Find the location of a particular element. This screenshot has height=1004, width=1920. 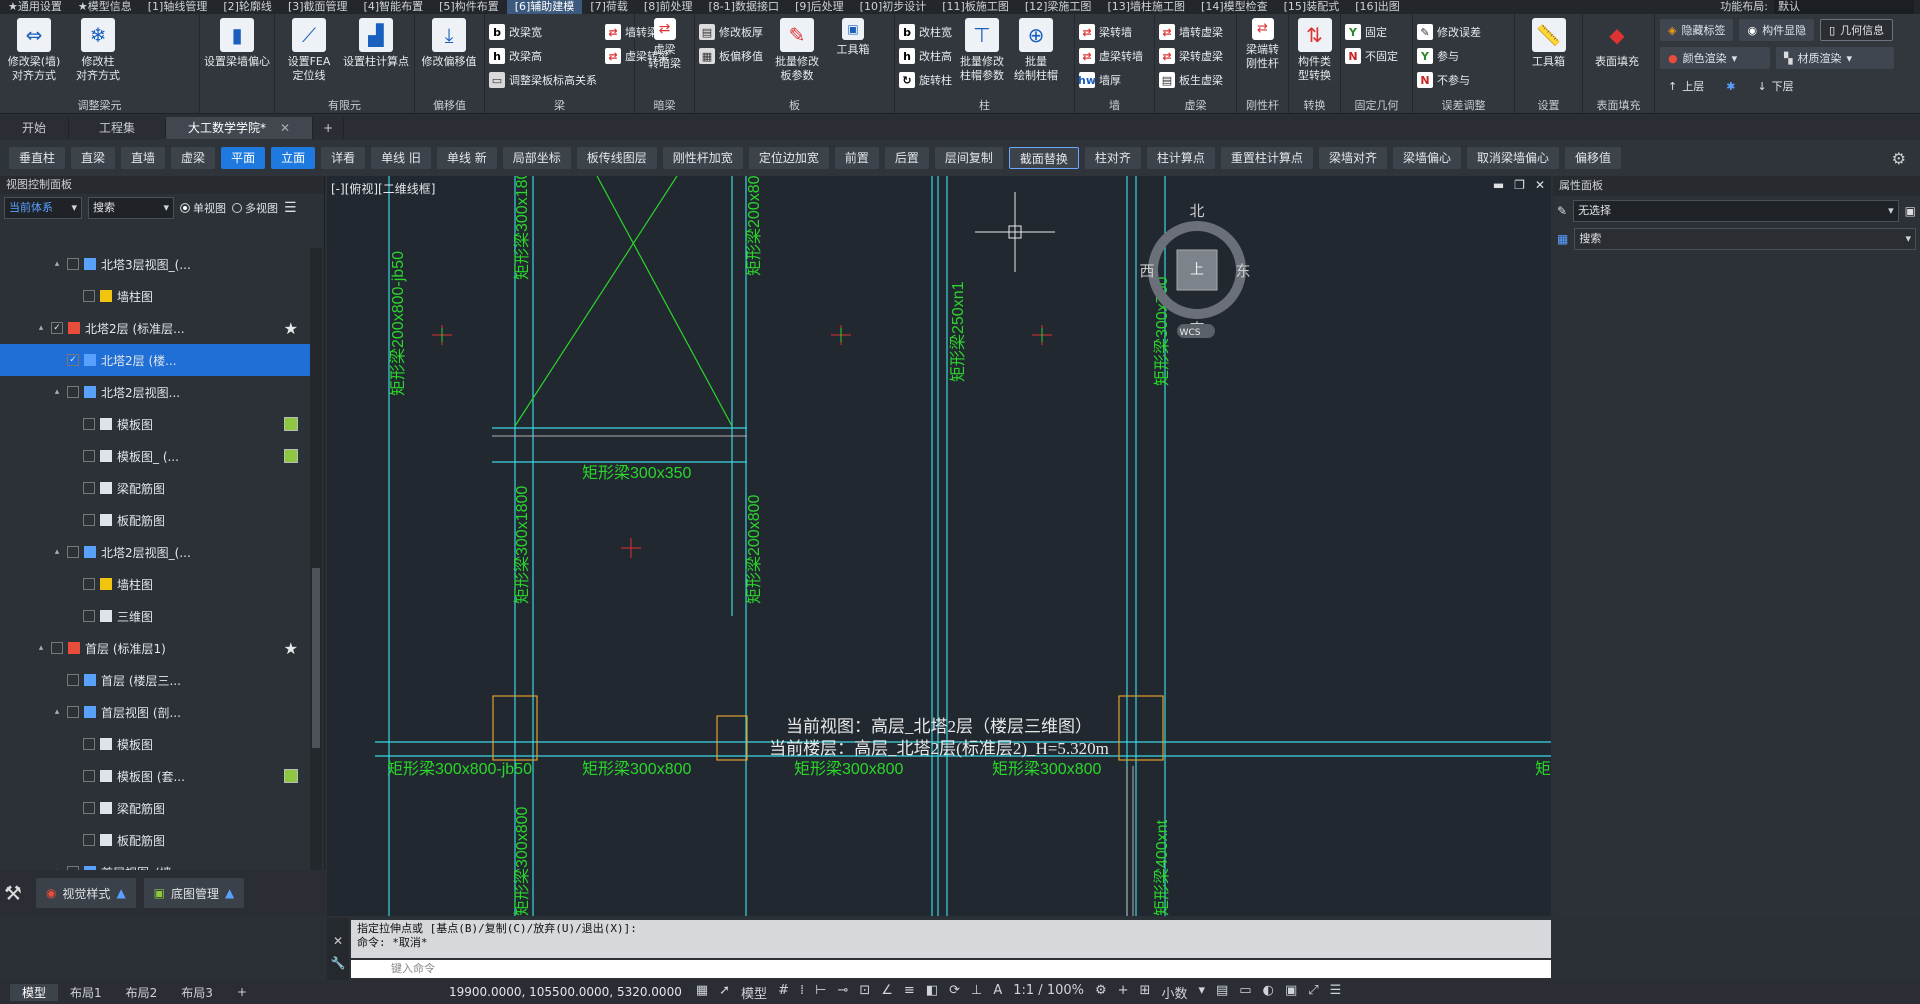

toolbar-button: 定位边加宽 is located at coordinates (788, 158).